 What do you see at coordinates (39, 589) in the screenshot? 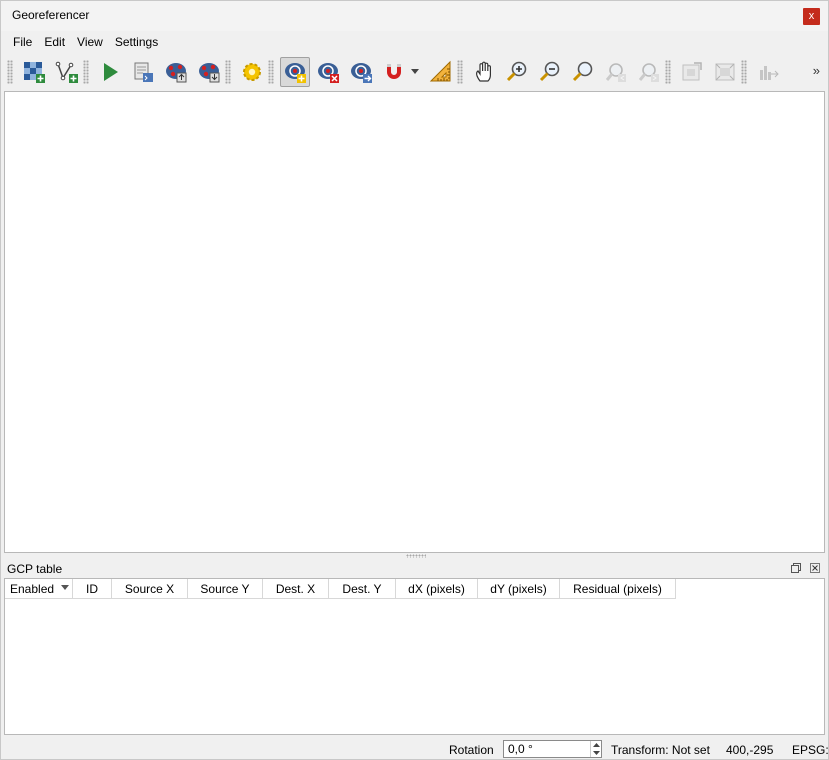
I see `column-header-enabled: Enabled` at bounding box center [39, 589].